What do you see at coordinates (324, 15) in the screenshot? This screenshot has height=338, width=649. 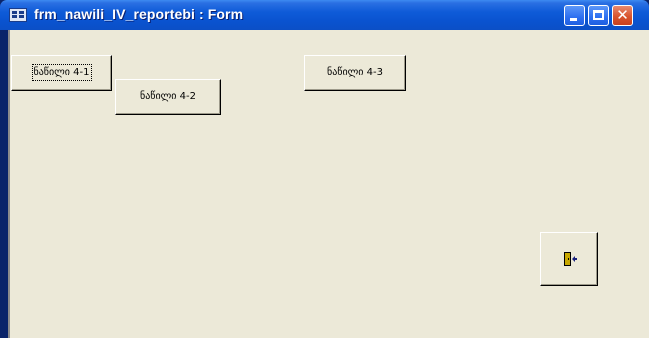 I see `title-bar: frm_nawili_IV_reportebi : Form ✕` at bounding box center [324, 15].